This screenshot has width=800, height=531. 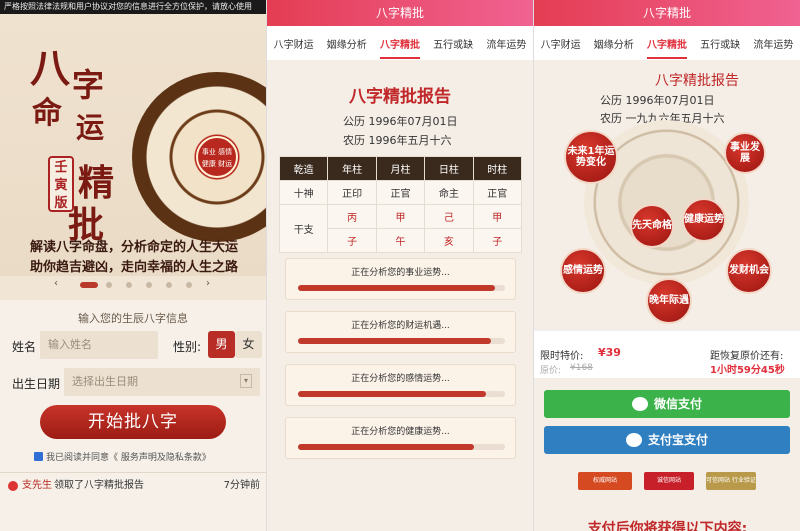 I want to click on fortune-circle: 感情运势, so click(x=583, y=271).